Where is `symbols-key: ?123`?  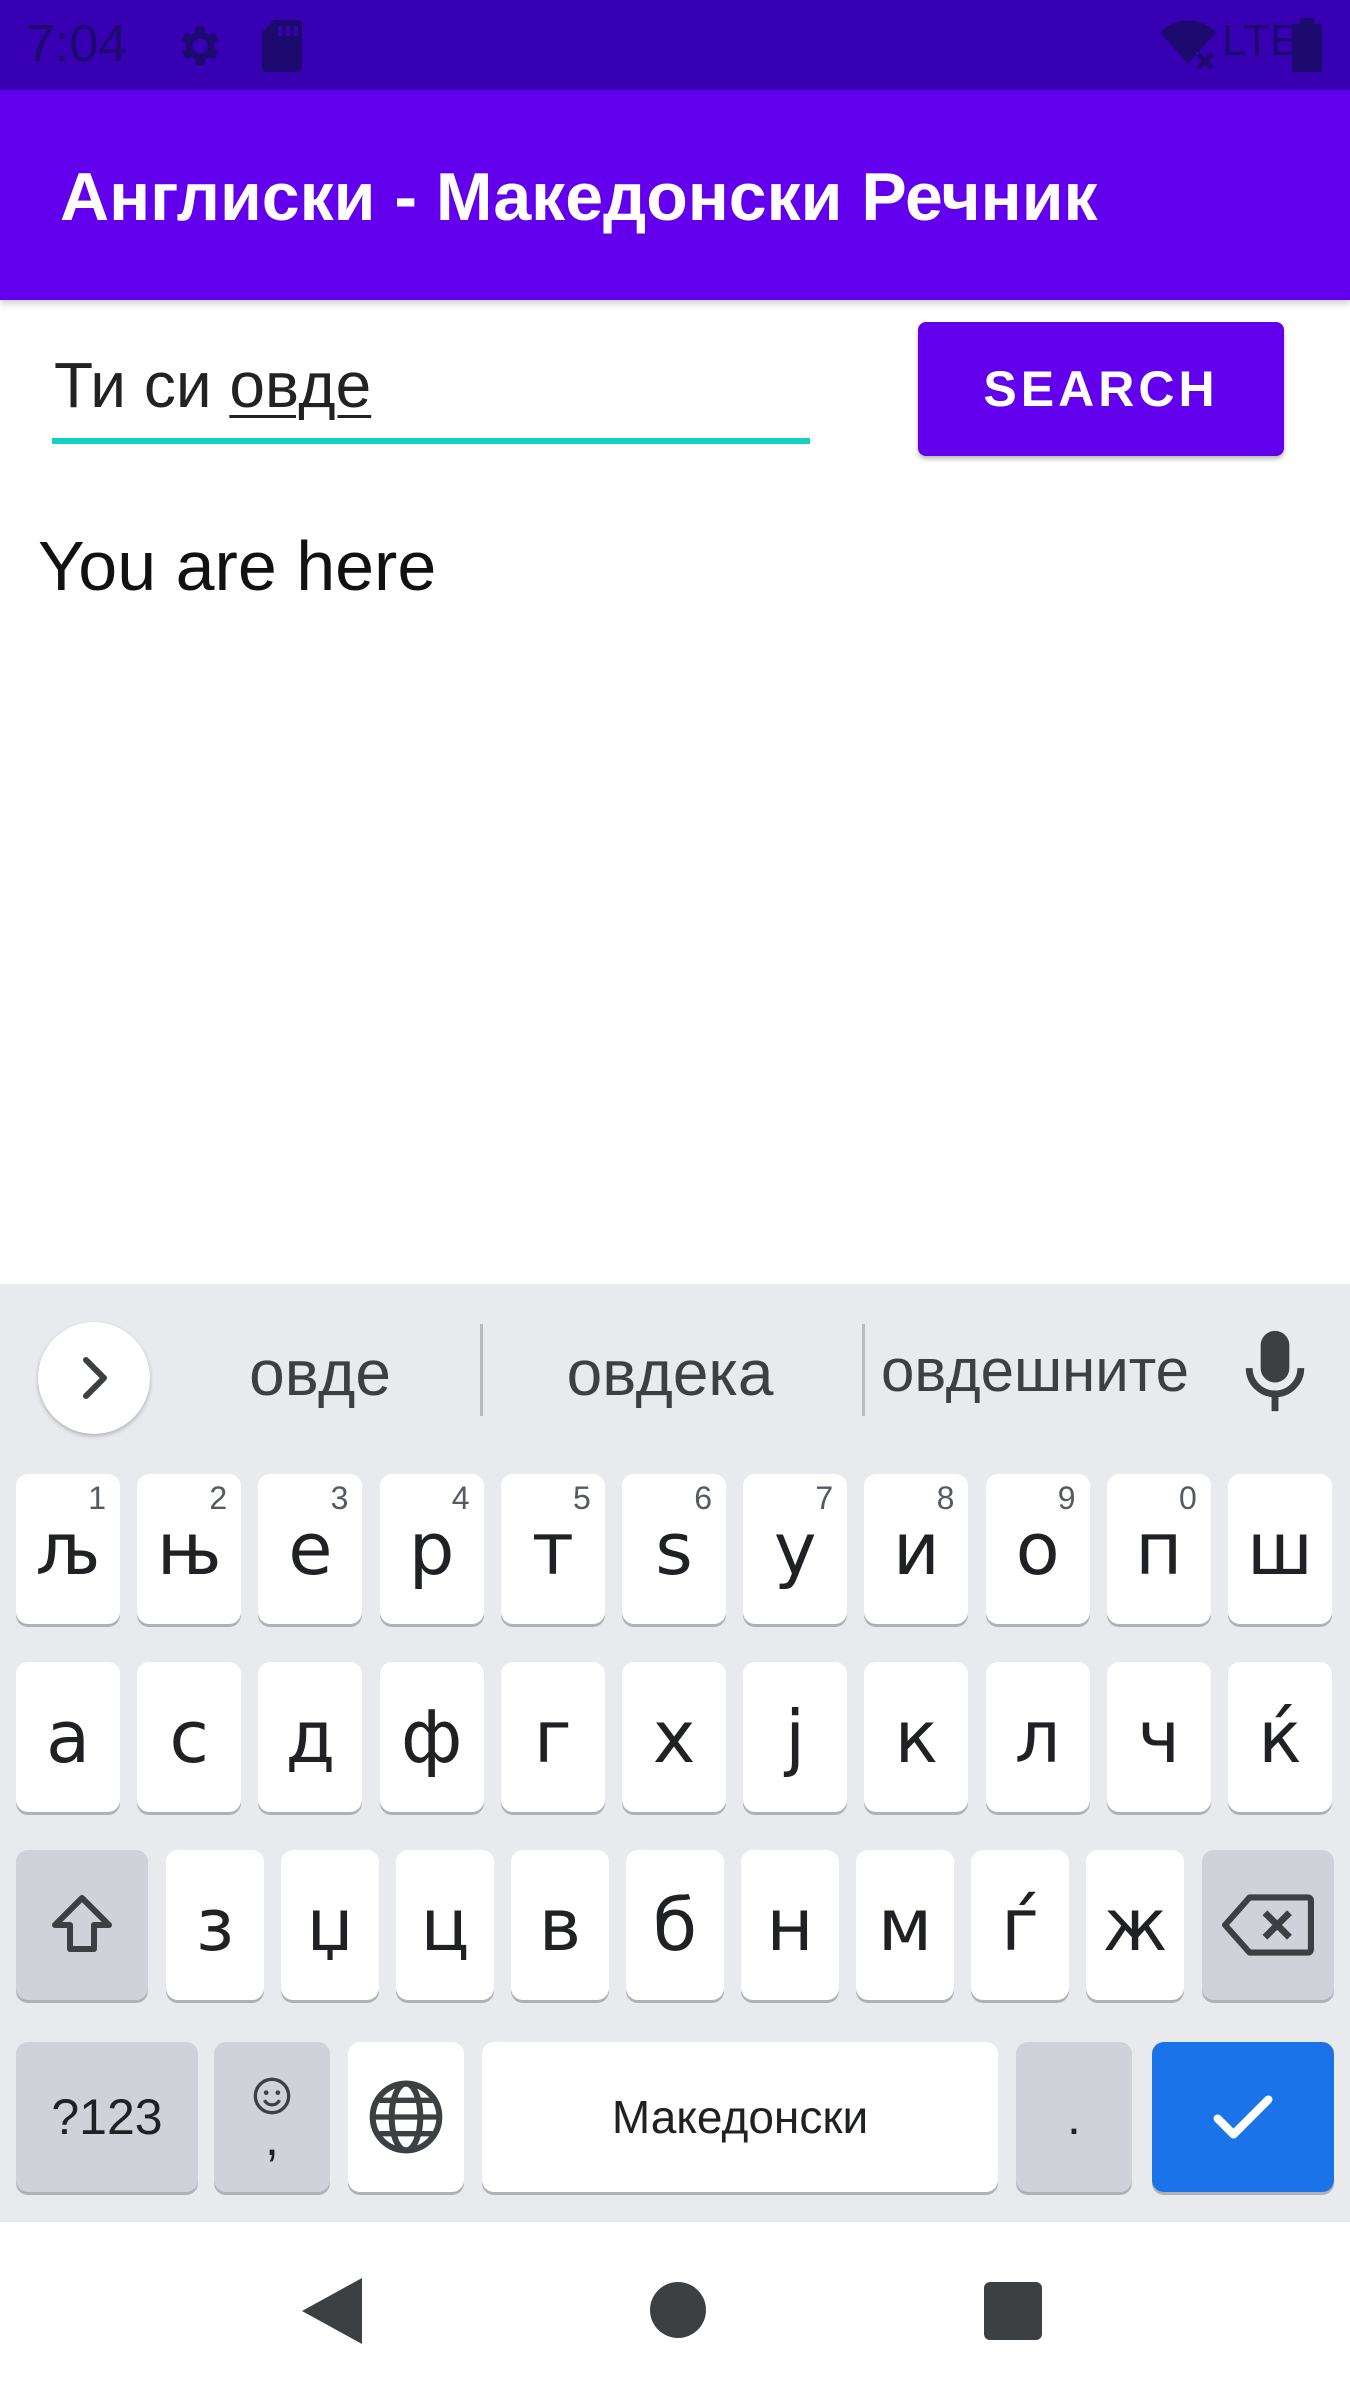
symbols-key: ?123 is located at coordinates (107, 2117).